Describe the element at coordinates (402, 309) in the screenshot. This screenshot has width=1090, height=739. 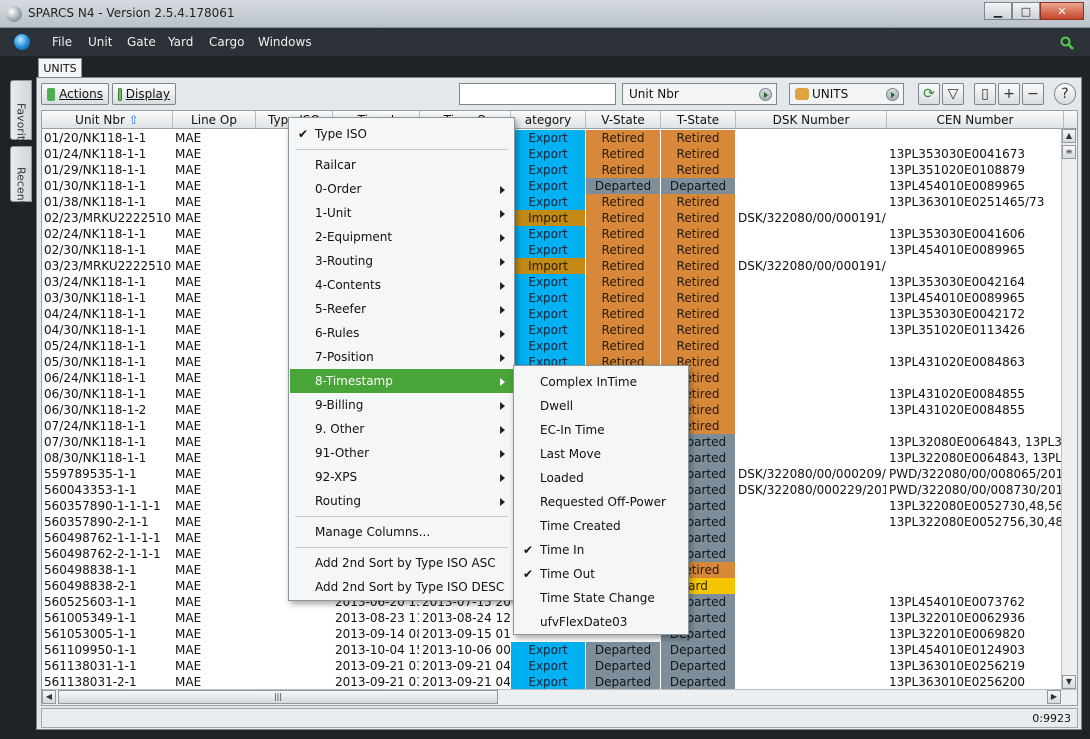
I see `menu-item: 5-Reefer` at that location.